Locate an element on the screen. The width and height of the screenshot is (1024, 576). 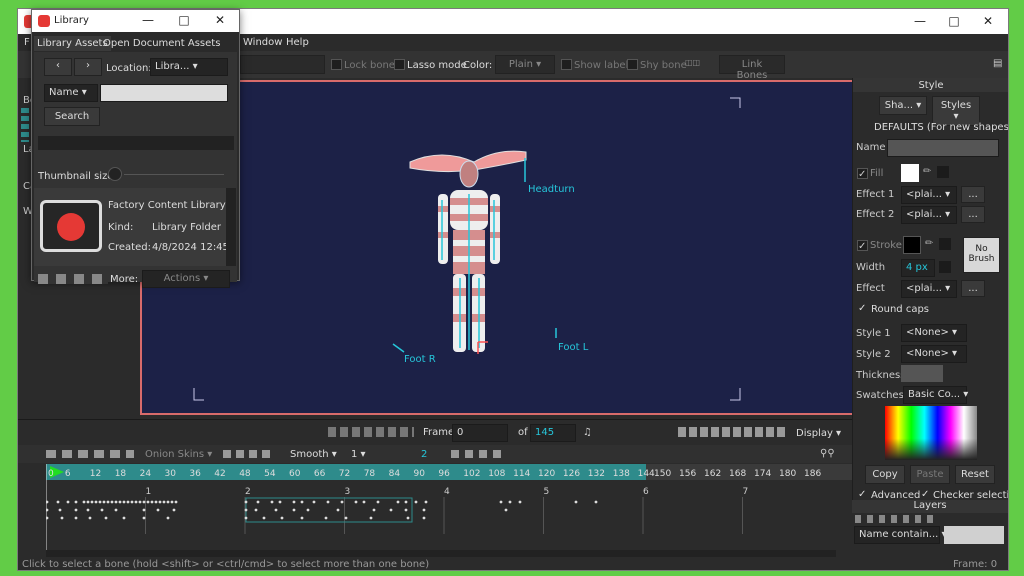
shy-bone-checkbox is located at coordinates (632, 64).